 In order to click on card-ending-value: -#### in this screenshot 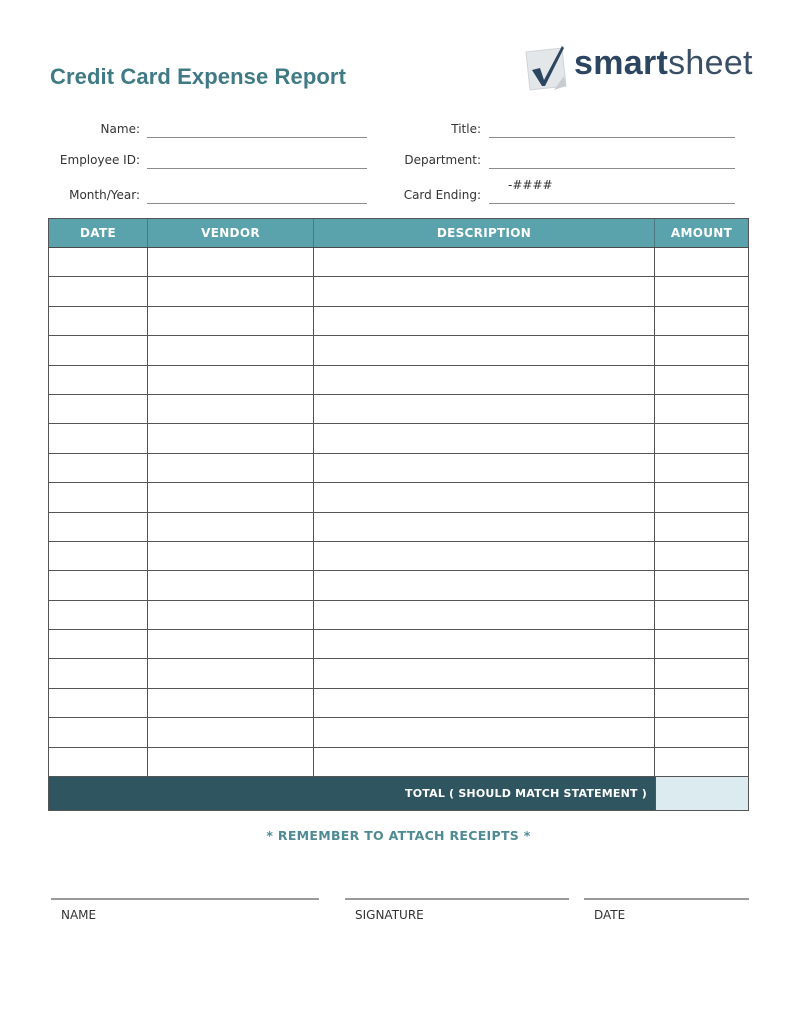, I will do `click(530, 185)`.